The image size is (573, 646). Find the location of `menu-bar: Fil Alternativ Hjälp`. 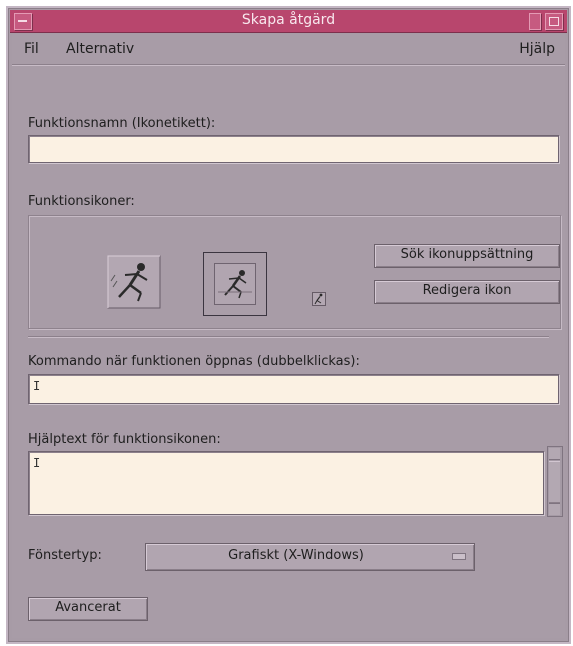

menu-bar: Fil Alternativ Hjälp is located at coordinates (288, 49).